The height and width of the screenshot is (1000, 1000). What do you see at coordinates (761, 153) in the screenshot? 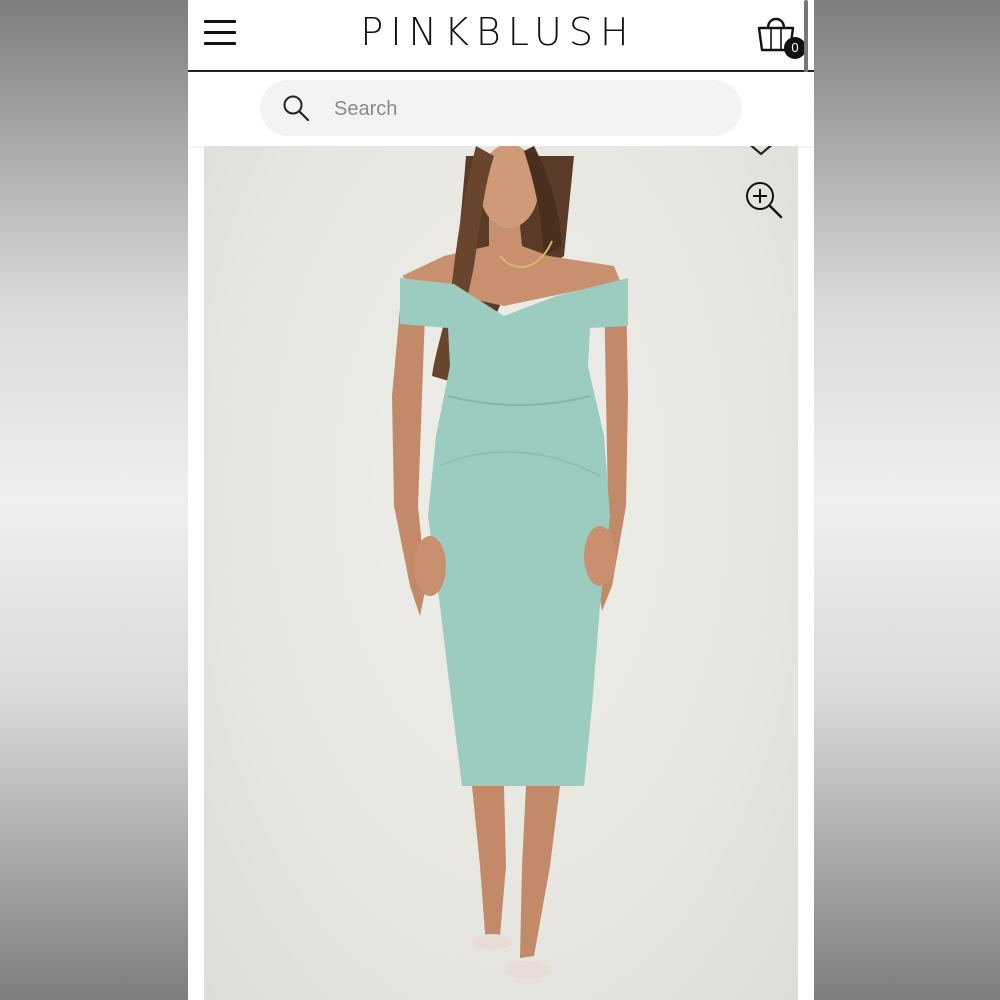
I see `heart-icon` at bounding box center [761, 153].